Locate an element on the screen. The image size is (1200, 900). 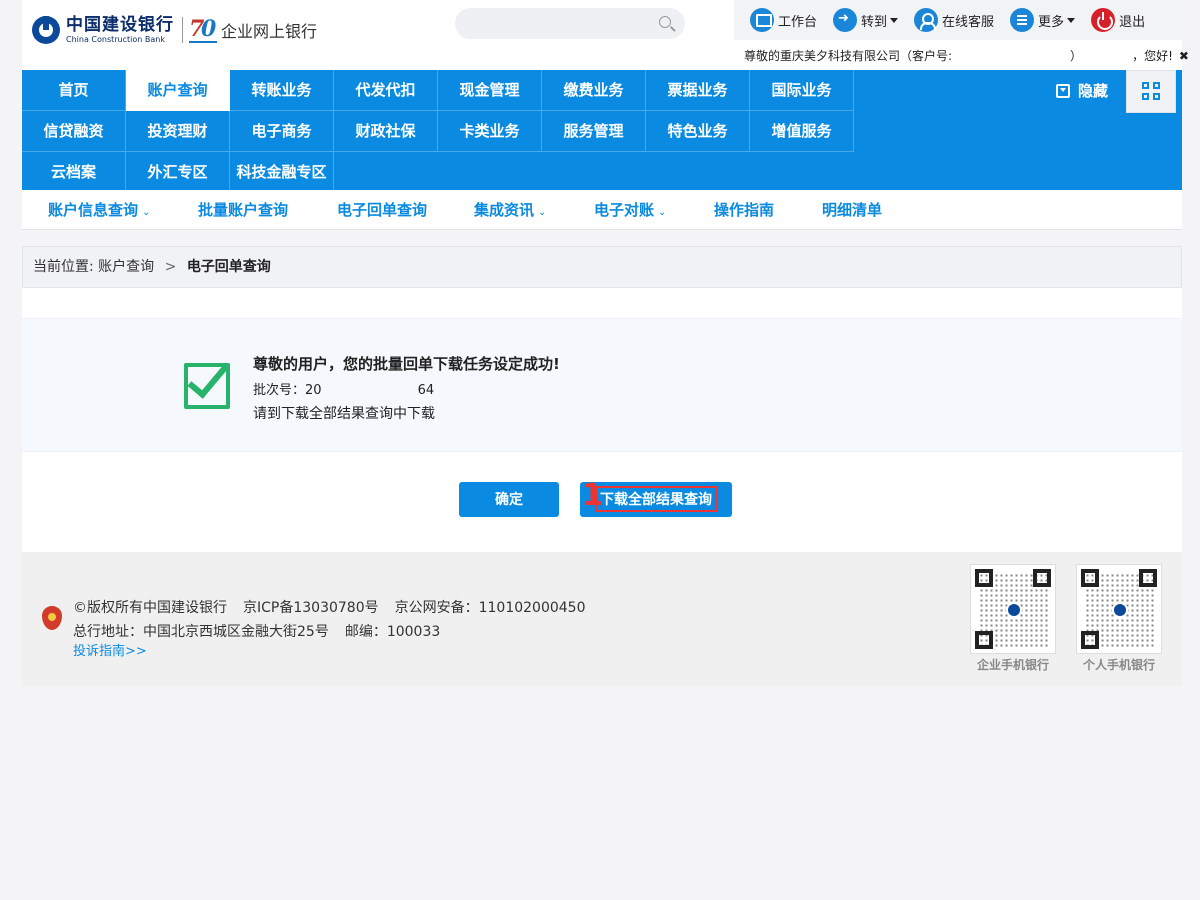
logo-divider is located at coordinates (182, 30).